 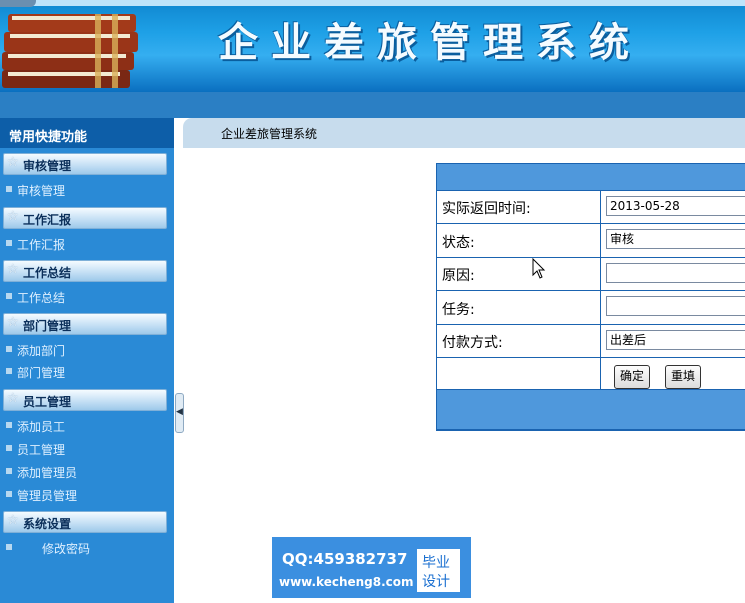 I want to click on menu-group-label: 系统设置, so click(x=47, y=524).